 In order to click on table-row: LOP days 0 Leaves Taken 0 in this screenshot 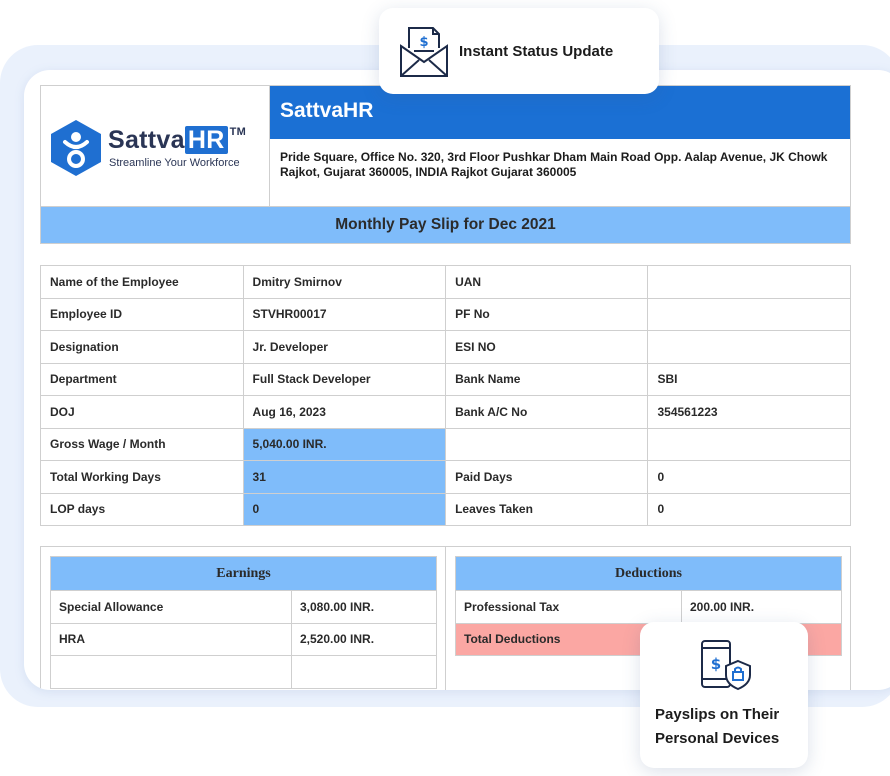, I will do `click(445, 509)`.